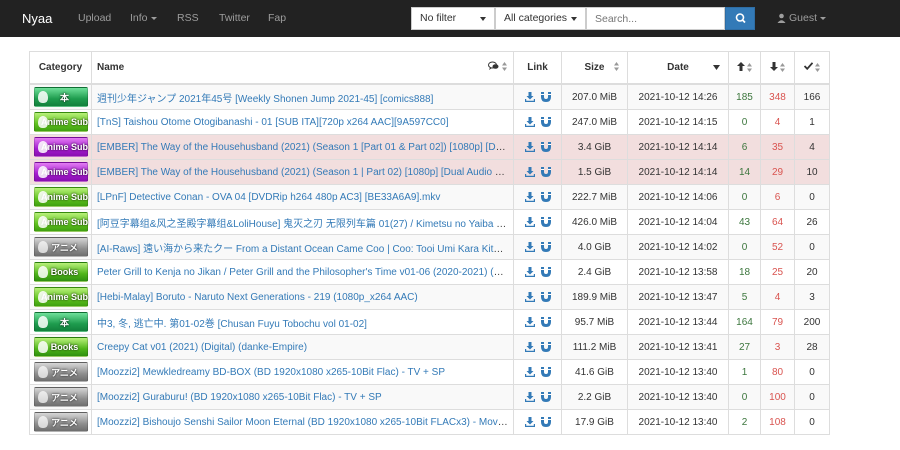  What do you see at coordinates (744, 372) in the screenshot?
I see `seeders-cell: 1` at bounding box center [744, 372].